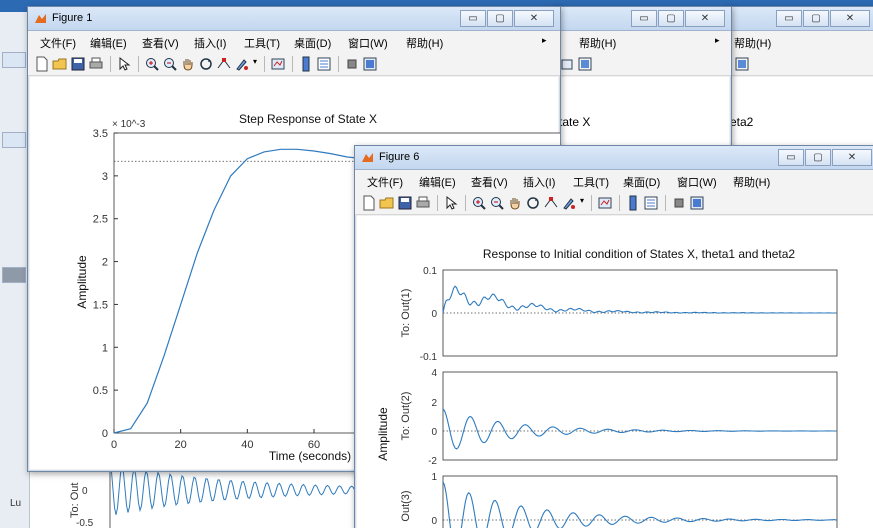  What do you see at coordinates (640, 416) in the screenshot?
I see `subplot-2-axes` at bounding box center [640, 416].